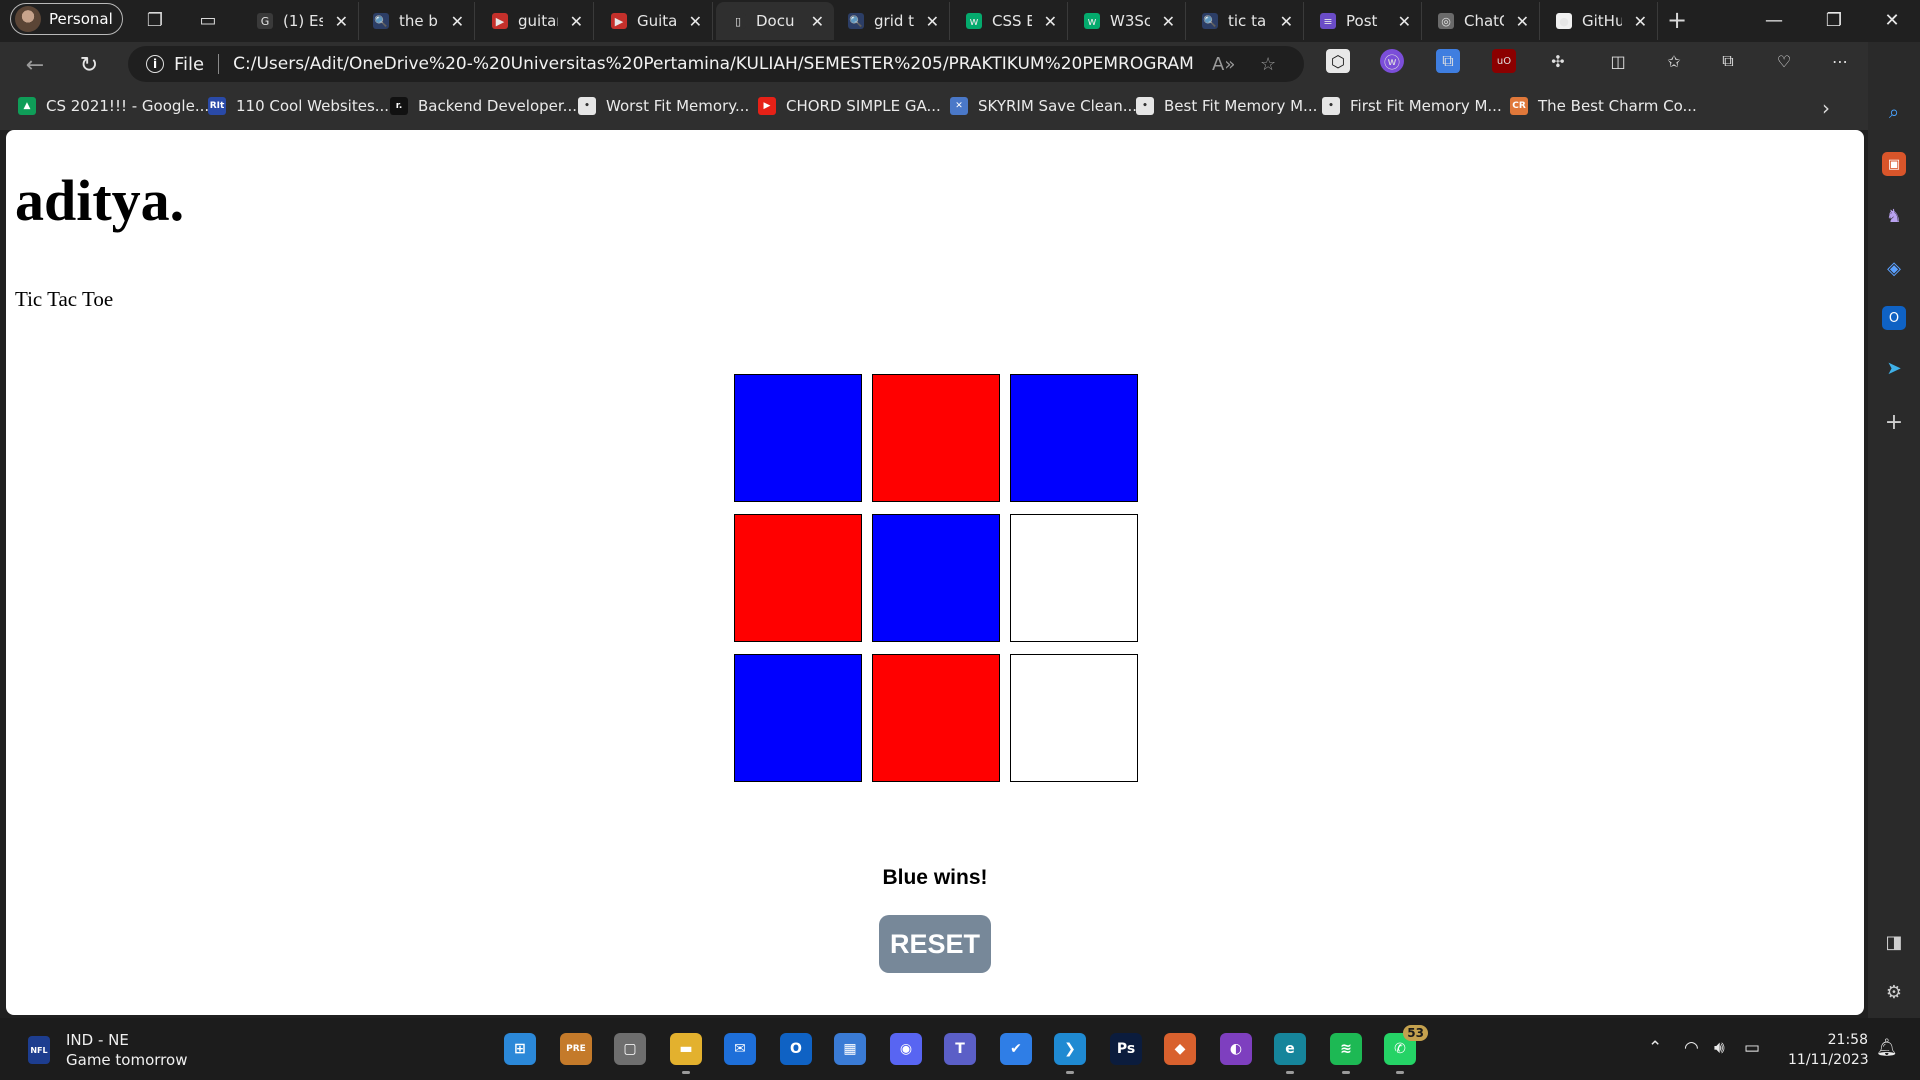  I want to click on browser-tab: ● GitHu ✕, so click(1600, 21).